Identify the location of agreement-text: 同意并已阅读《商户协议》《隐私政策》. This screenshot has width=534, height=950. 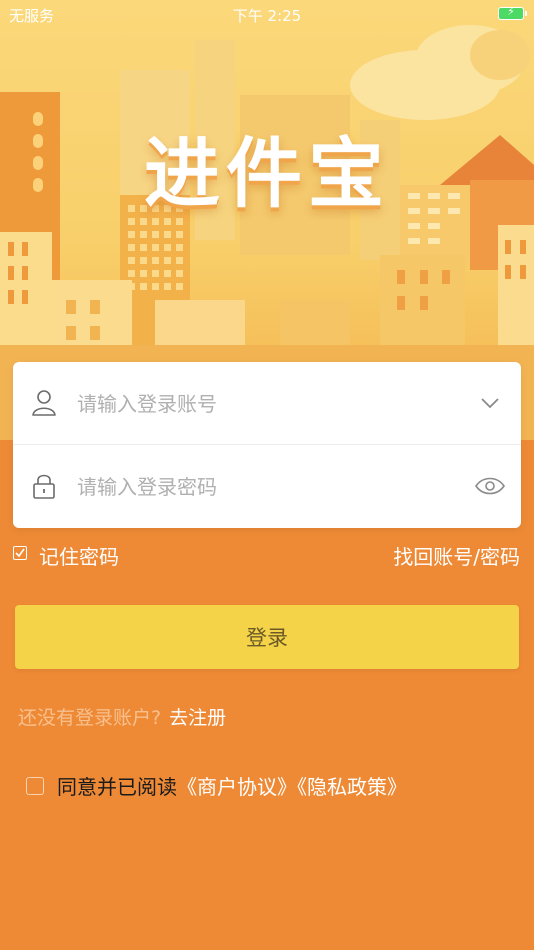
(232, 785).